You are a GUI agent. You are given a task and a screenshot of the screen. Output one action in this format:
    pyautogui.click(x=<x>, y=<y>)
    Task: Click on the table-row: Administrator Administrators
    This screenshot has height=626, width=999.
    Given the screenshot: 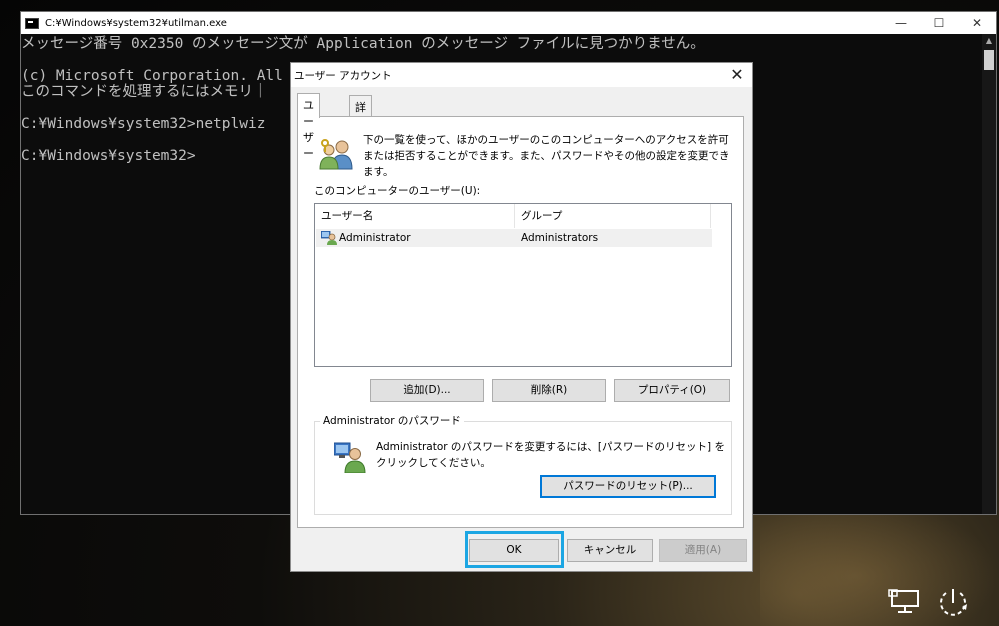 What is the action you would take?
    pyautogui.click(x=514, y=238)
    